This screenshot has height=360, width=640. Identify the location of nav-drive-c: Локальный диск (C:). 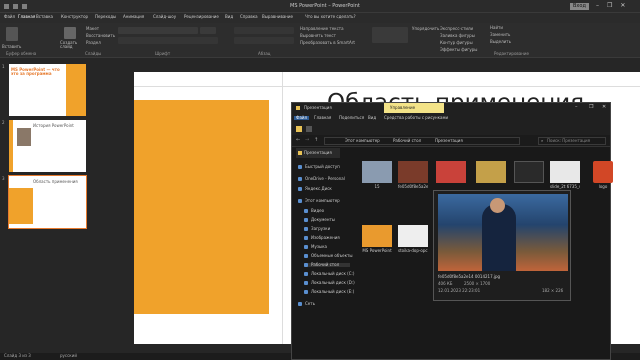
(329, 274).